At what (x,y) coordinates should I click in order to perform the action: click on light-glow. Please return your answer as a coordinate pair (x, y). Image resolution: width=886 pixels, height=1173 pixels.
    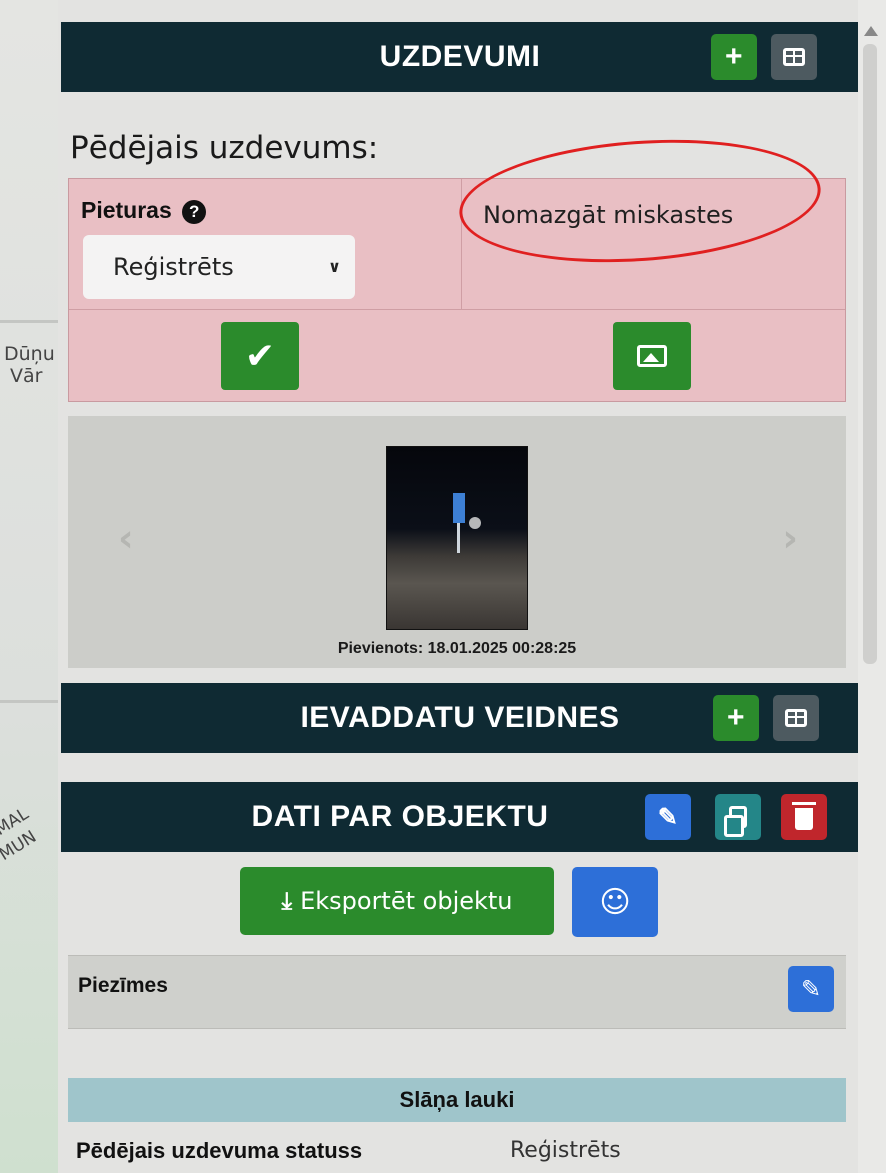
    Looking at the image, I should click on (475, 523).